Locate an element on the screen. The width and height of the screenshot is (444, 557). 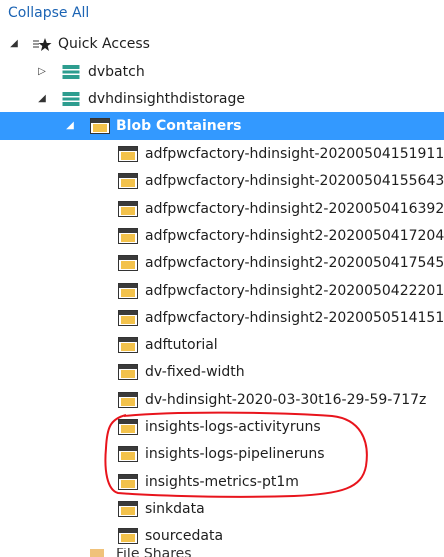
tree-item-label: sourcedata is located at coordinates (184, 536).